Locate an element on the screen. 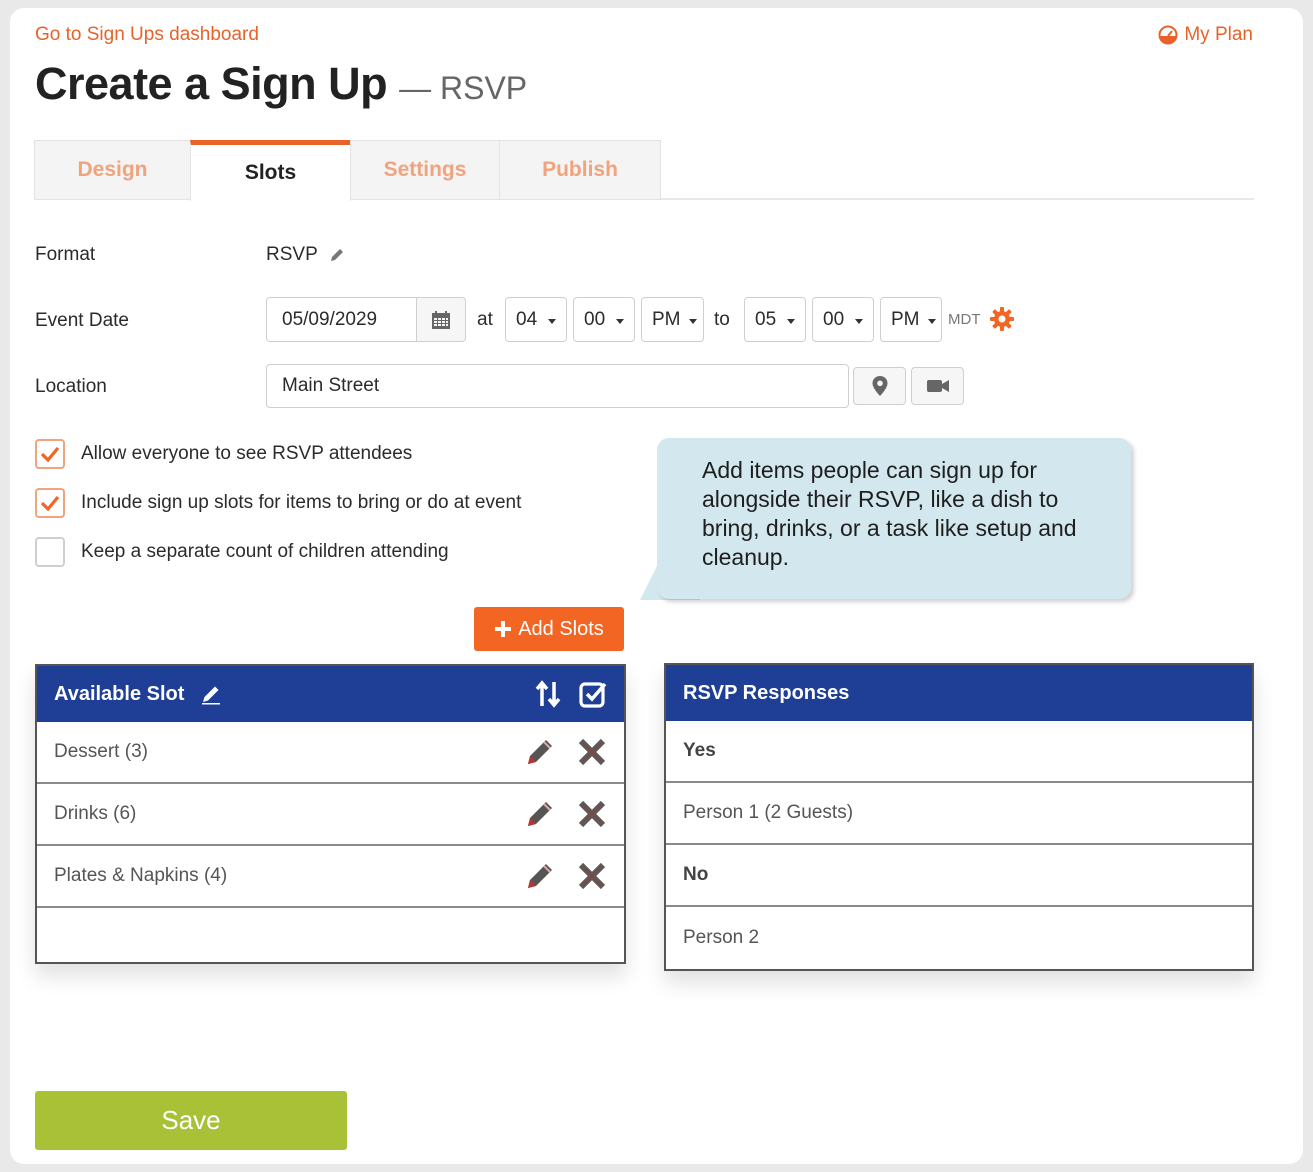 The height and width of the screenshot is (1172, 1313). end-minute-value: 00 is located at coordinates (834, 319).